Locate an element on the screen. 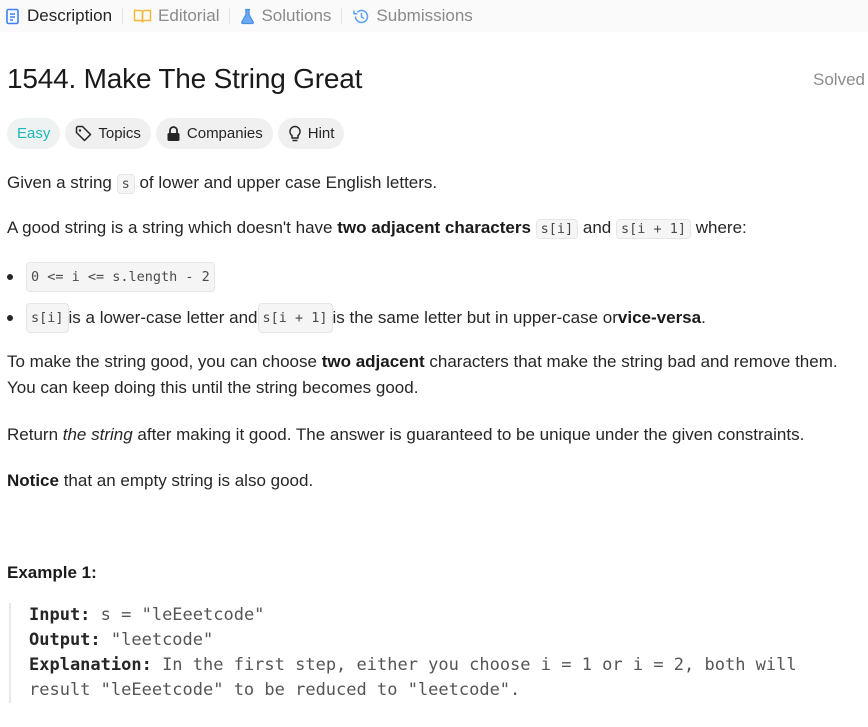 This screenshot has width=868, height=727. lock-icon is located at coordinates (173, 133).